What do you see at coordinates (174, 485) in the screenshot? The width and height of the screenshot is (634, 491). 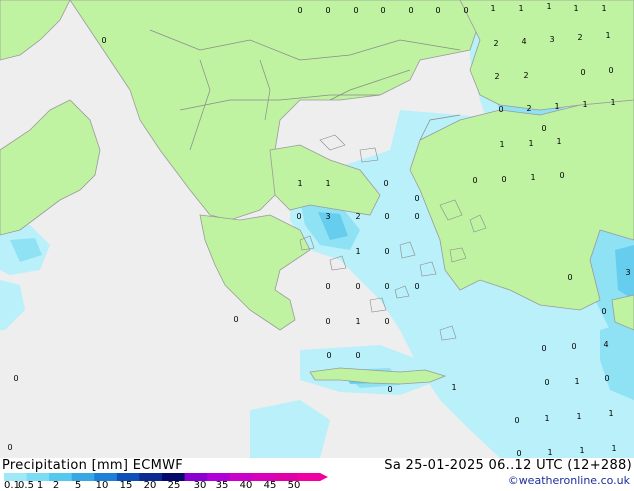 I see `scale-label: 25` at bounding box center [174, 485].